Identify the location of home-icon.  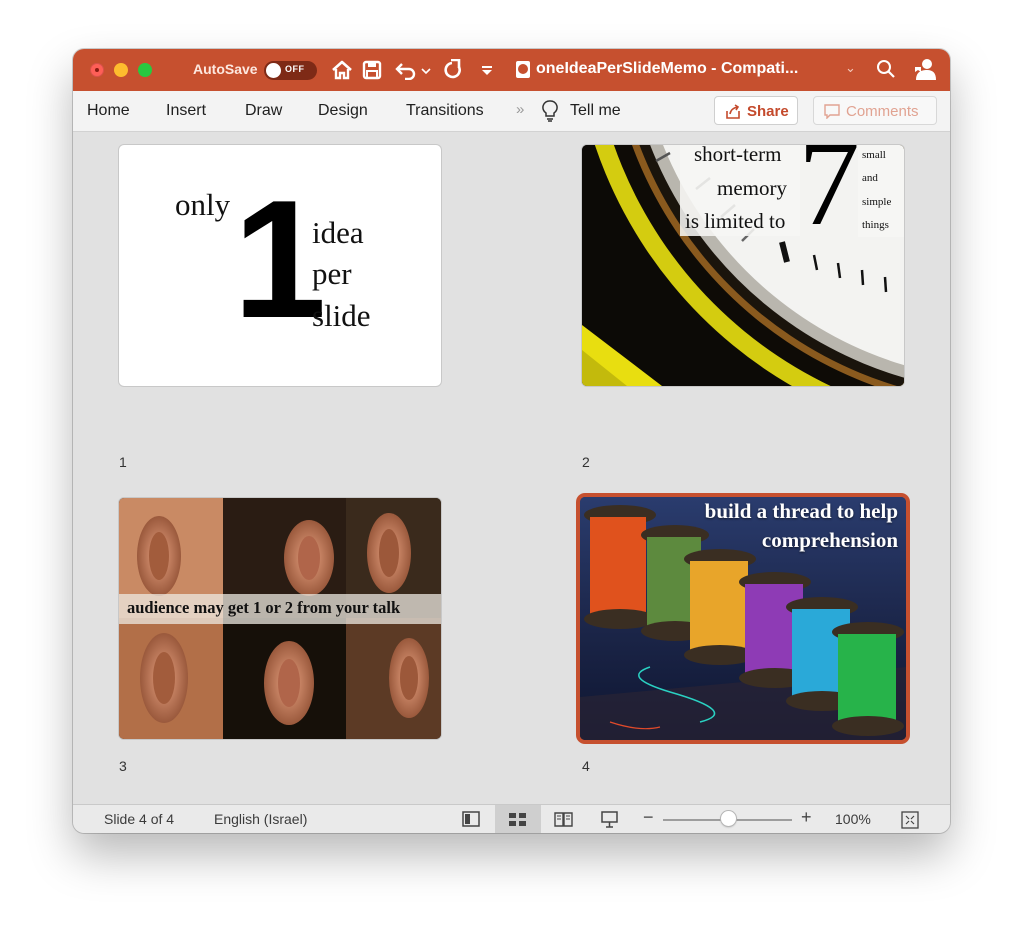
(342, 70).